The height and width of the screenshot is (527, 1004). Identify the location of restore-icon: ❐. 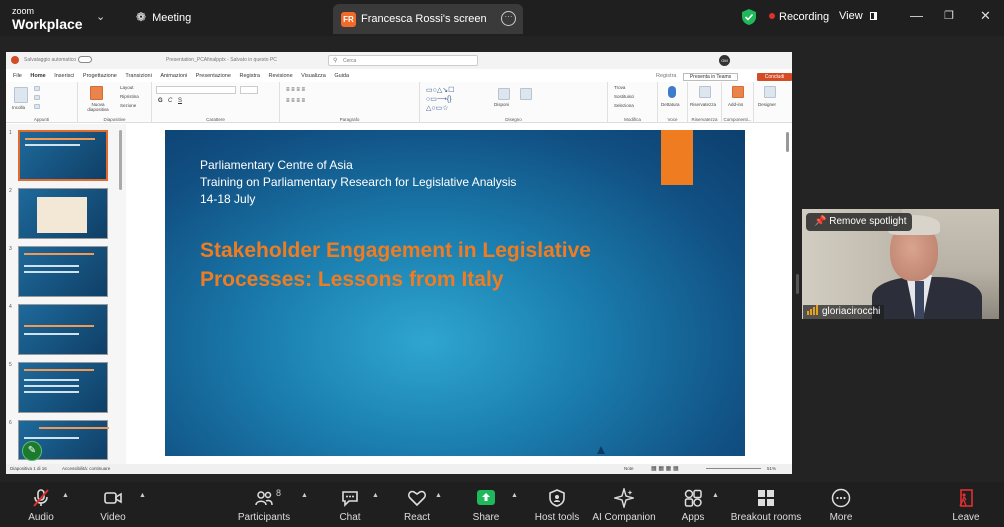
(949, 15).